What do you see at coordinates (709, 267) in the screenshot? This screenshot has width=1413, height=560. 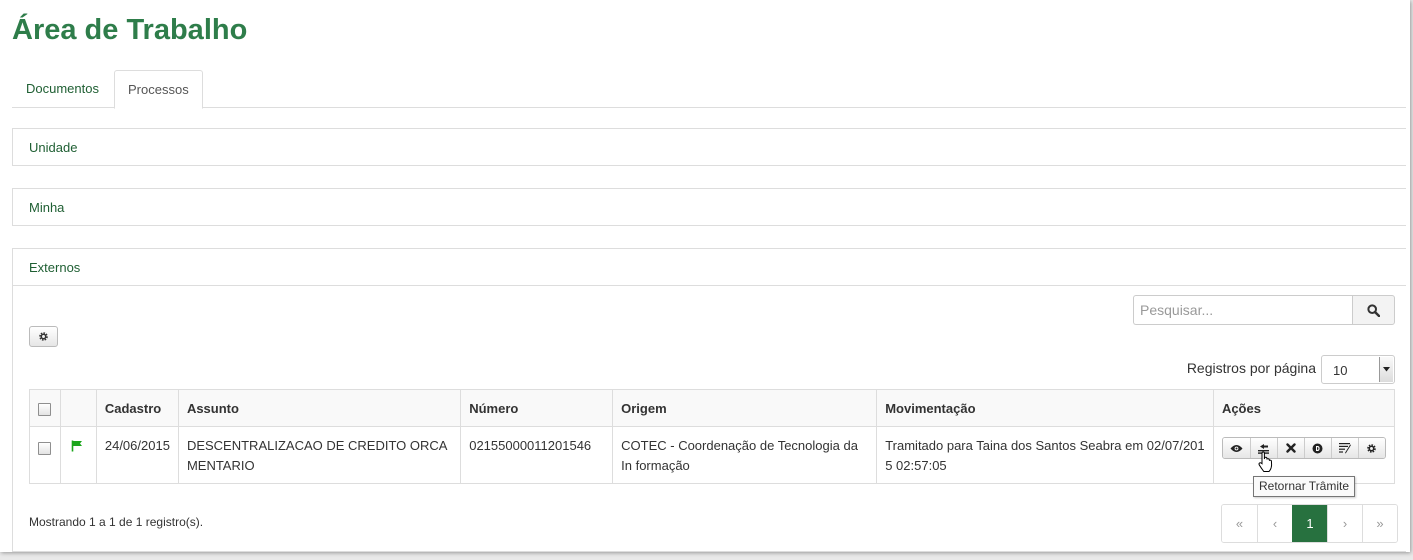 I see `panel-externos-header: Externos` at bounding box center [709, 267].